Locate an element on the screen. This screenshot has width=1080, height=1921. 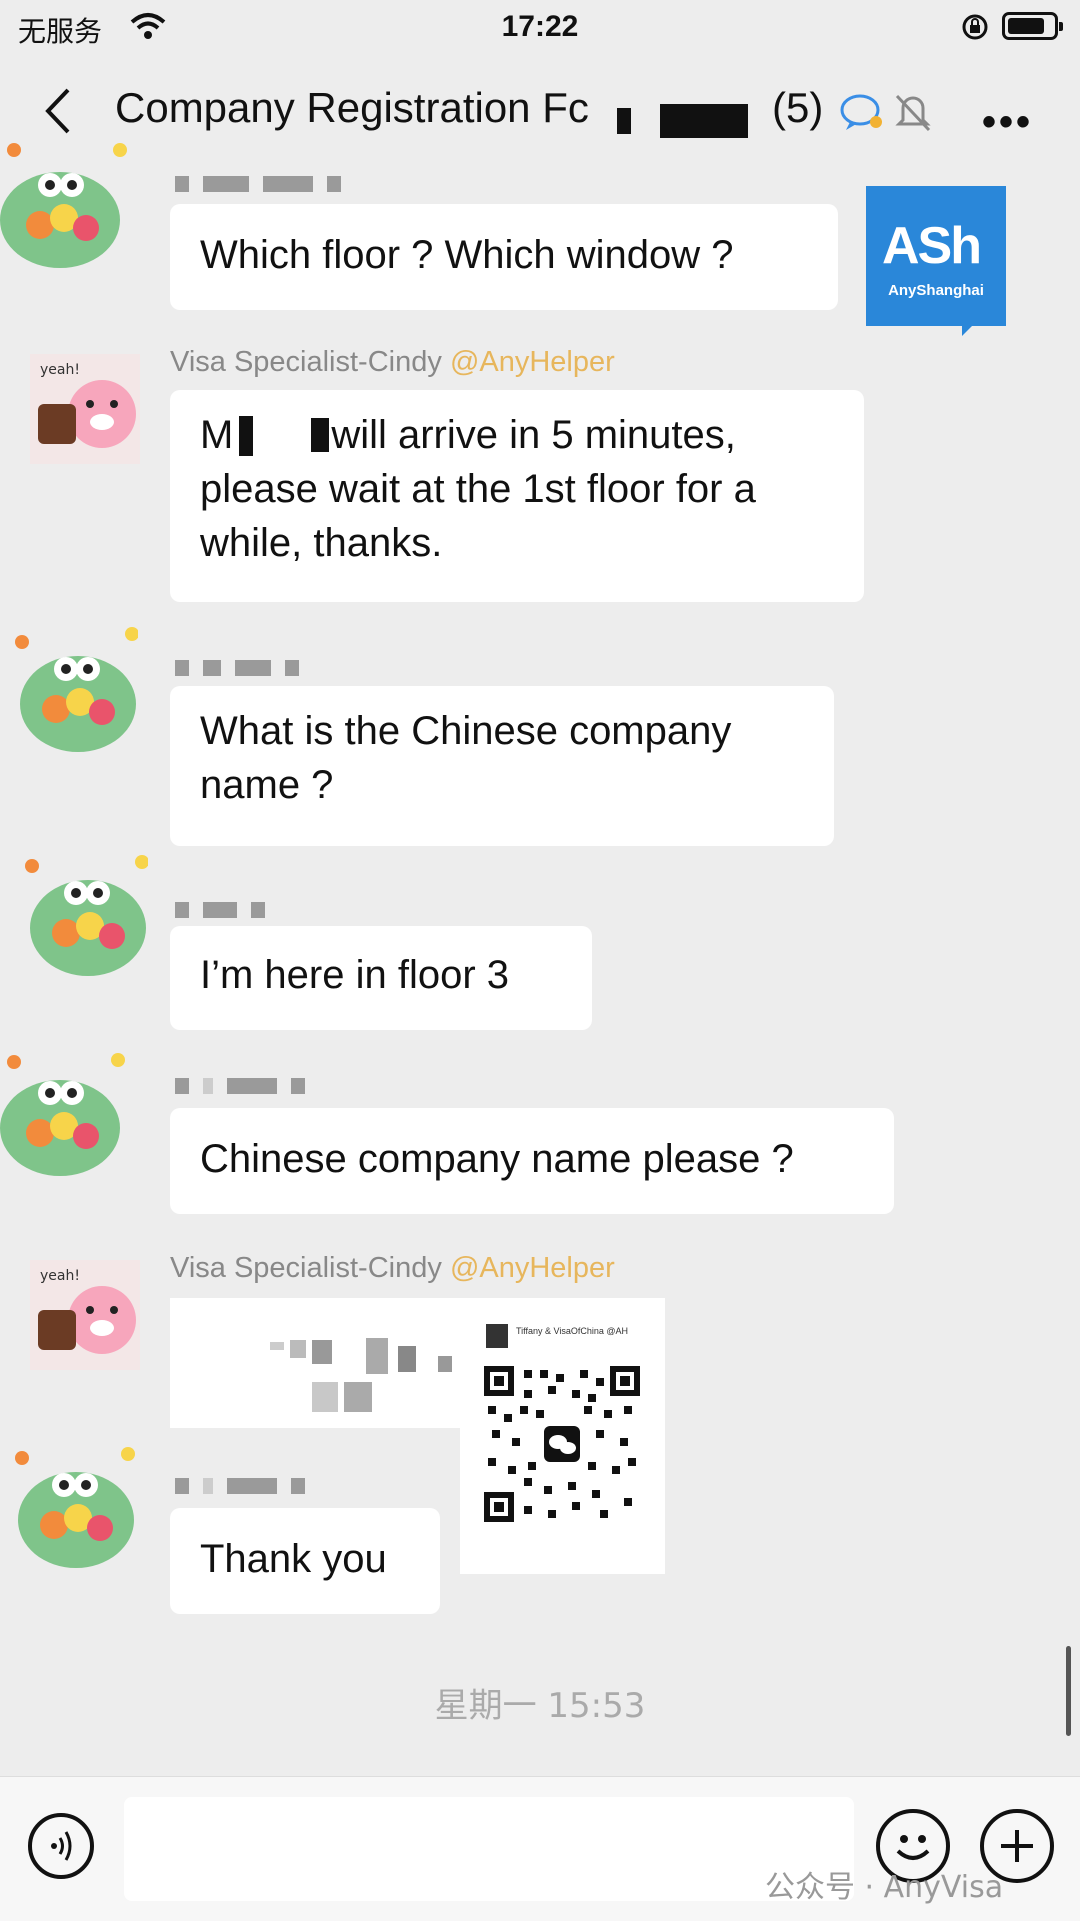
qr-code-card: Tiffany & VisaOfChina @AH is located at coordinates (562, 1436).